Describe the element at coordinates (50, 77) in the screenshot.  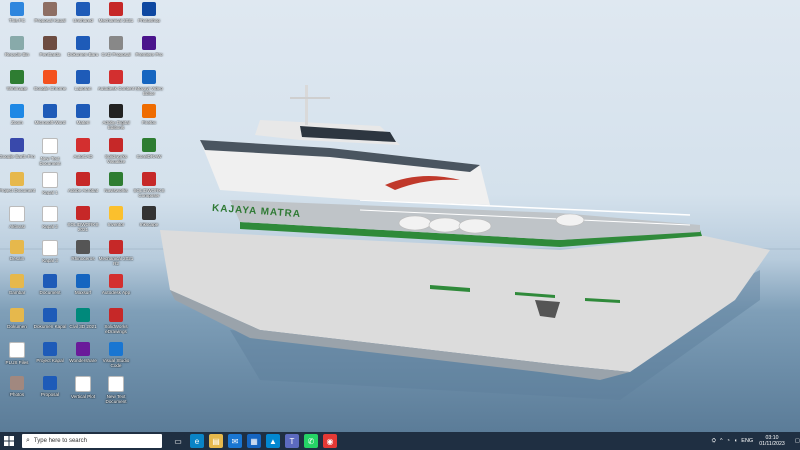
I see `chrome-icon` at that location.